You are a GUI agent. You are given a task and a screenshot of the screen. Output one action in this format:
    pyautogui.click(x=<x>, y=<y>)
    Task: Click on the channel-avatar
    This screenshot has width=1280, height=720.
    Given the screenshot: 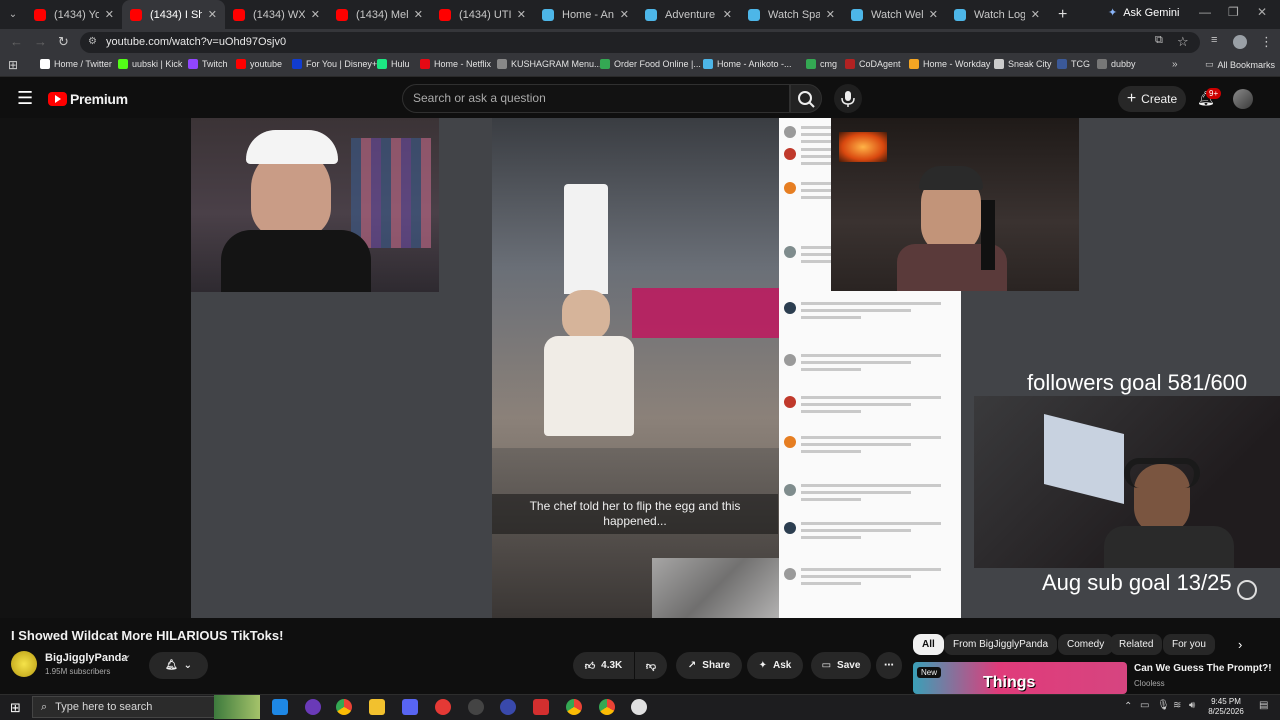 What is the action you would take?
    pyautogui.click(x=24, y=664)
    